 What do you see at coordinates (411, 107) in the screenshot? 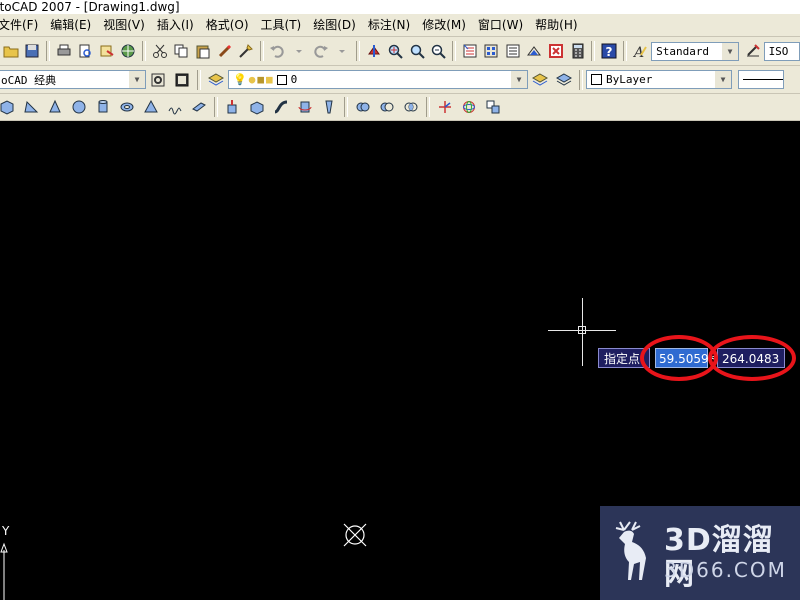
I see `intersect-icon` at bounding box center [411, 107].